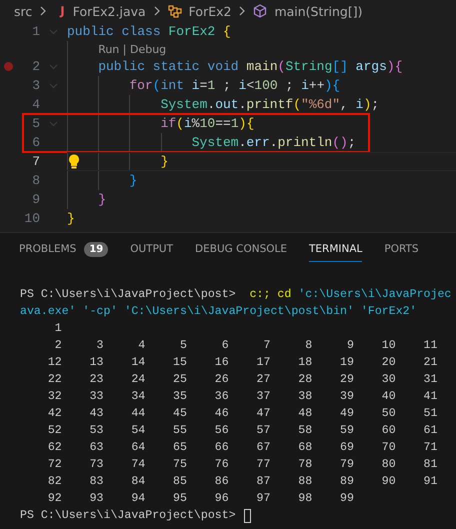 The width and height of the screenshot is (456, 529). What do you see at coordinates (35, 66) in the screenshot?
I see `line-number: 2` at bounding box center [35, 66].